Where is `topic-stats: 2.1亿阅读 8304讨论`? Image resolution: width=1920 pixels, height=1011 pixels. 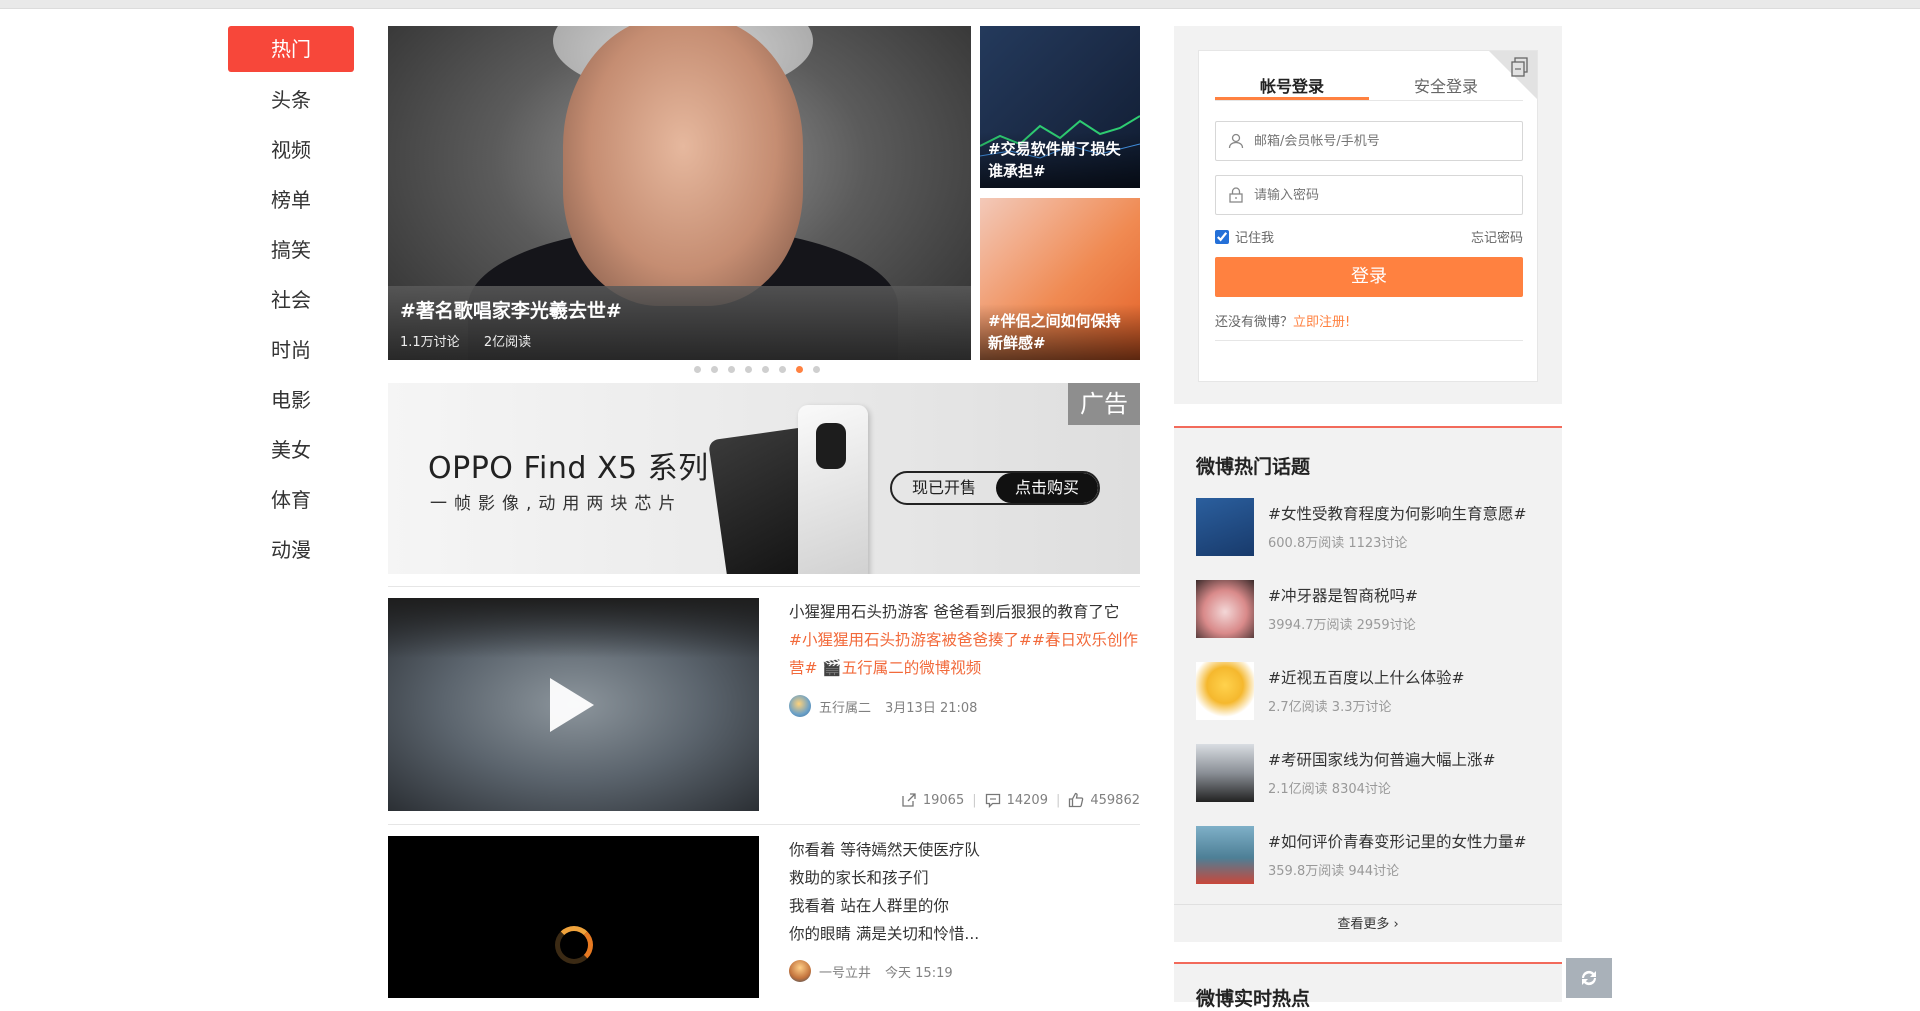 topic-stats: 2.1亿阅读 8304讨论 is located at coordinates (1329, 789).